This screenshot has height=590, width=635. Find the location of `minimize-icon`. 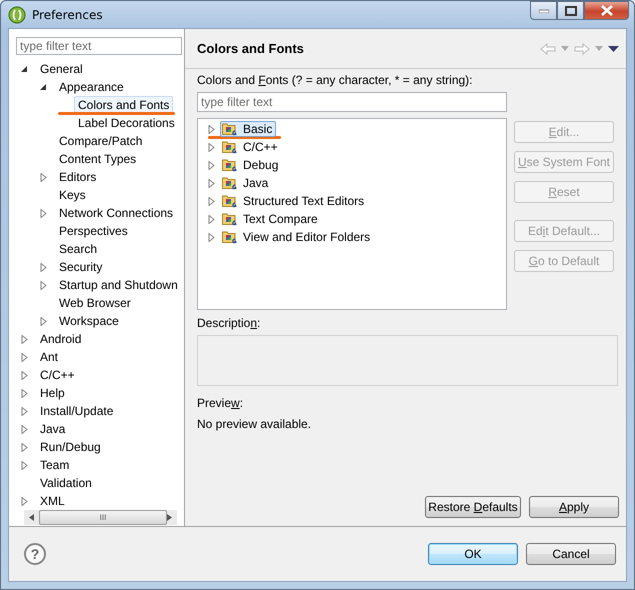

minimize-icon is located at coordinates (543, 10).